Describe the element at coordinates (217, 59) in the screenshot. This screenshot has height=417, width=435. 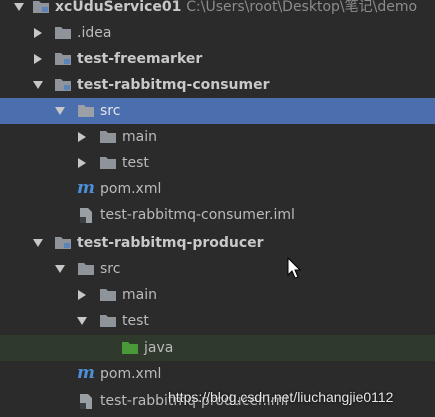
I see `tree-row-freemarker: test-freemarker` at that location.